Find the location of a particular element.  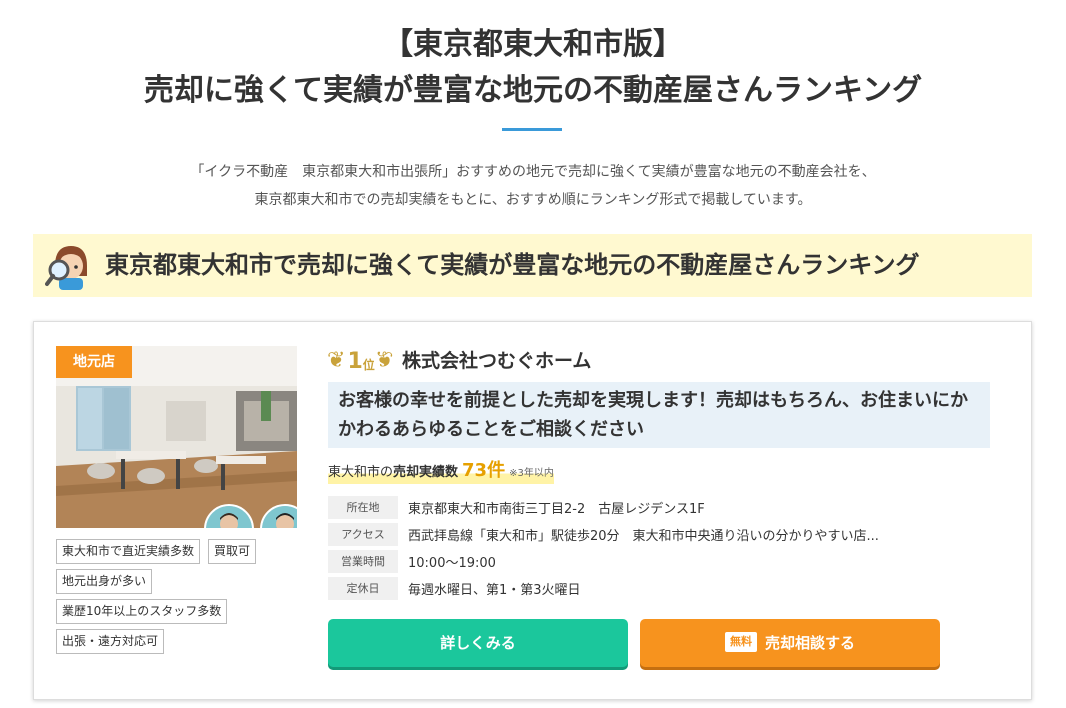

info-row-hours: 営業時間 10:00〜19:00 is located at coordinates (603, 561).